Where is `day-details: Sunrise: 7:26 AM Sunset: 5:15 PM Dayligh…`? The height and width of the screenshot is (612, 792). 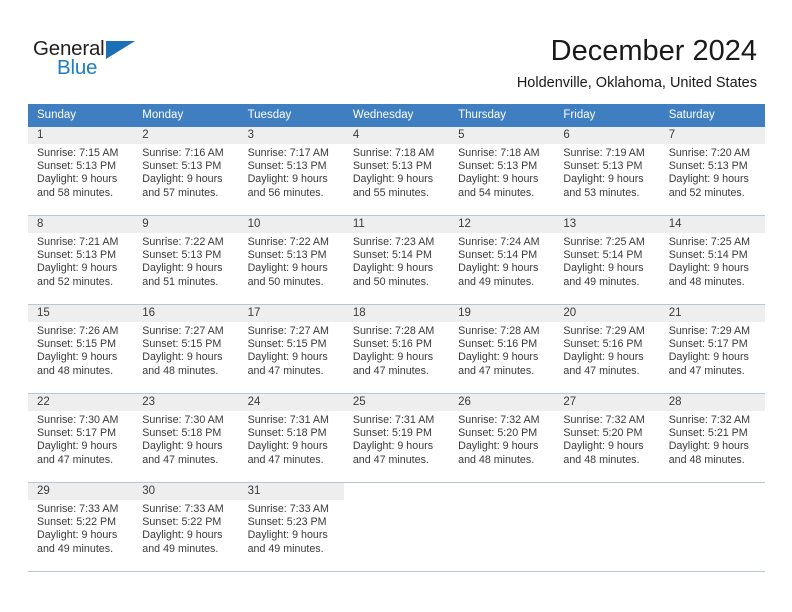 day-details: Sunrise: 7:26 AM Sunset: 5:15 PM Dayligh… is located at coordinates (80, 350).